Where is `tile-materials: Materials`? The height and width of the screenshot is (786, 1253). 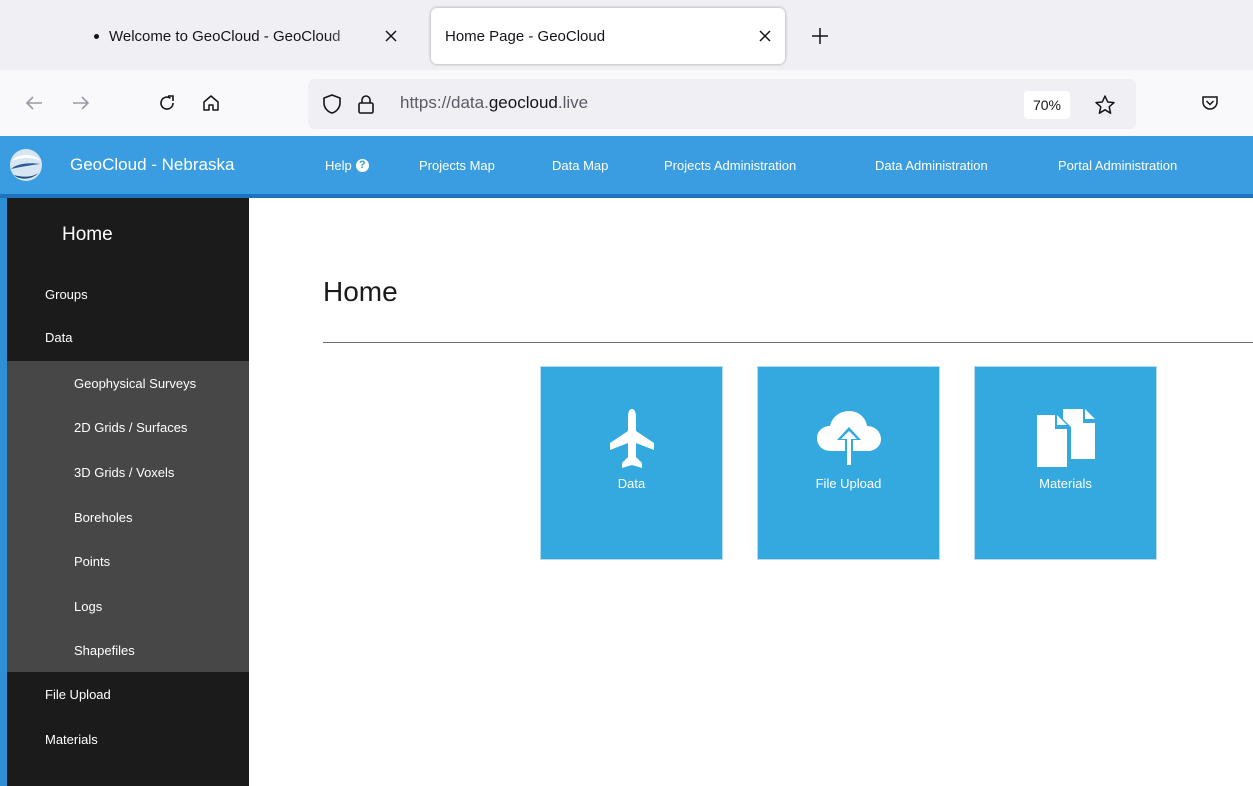
tile-materials: Materials is located at coordinates (1065, 463).